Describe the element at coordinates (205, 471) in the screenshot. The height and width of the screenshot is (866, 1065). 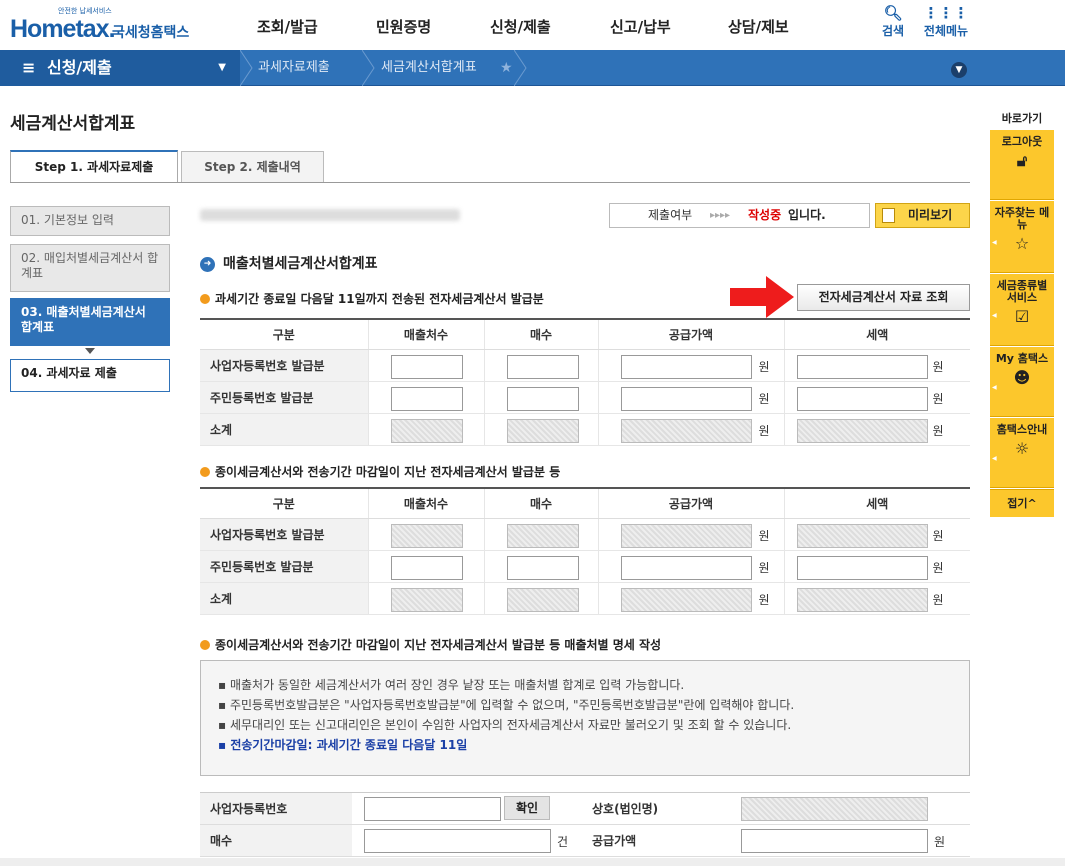
I see `orange-bullet-icon` at that location.